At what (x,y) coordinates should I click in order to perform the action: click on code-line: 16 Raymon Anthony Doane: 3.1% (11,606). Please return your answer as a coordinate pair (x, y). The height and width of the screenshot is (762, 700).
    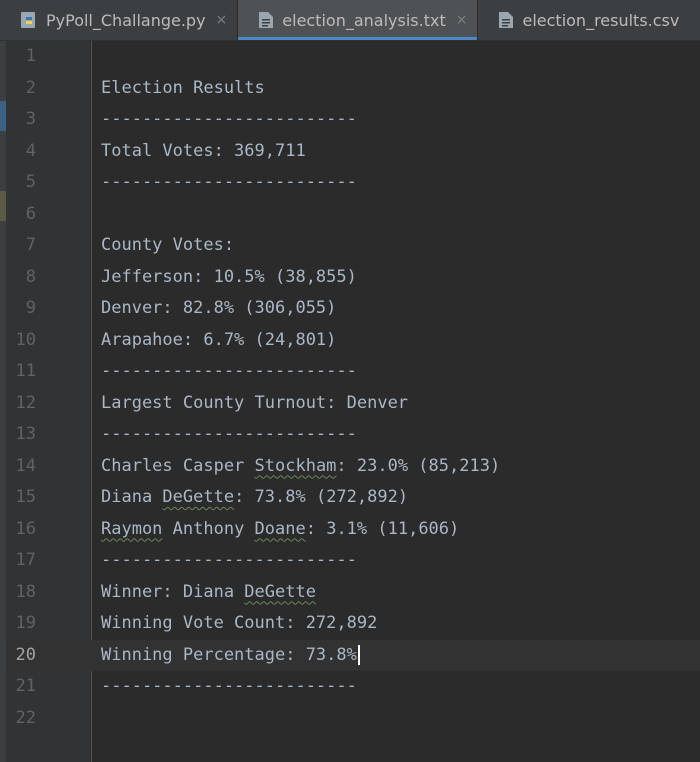
    Looking at the image, I should click on (353, 529).